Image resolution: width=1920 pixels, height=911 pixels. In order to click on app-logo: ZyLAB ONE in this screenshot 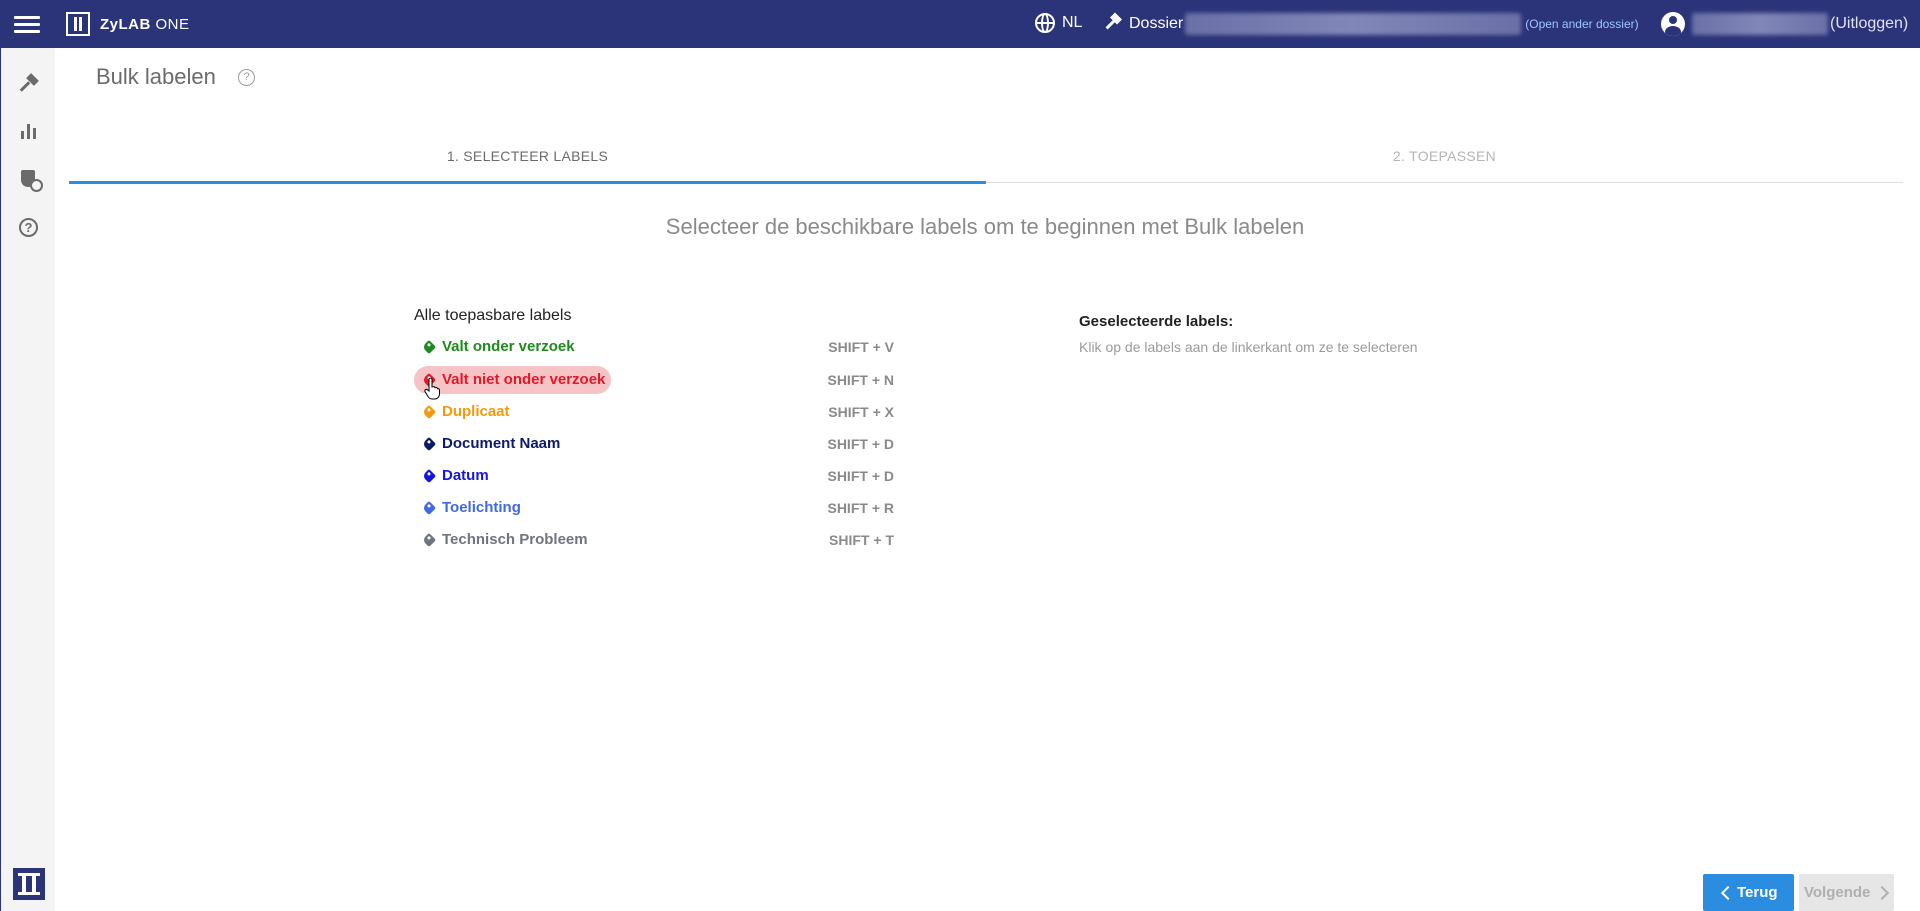, I will do `click(128, 24)`.